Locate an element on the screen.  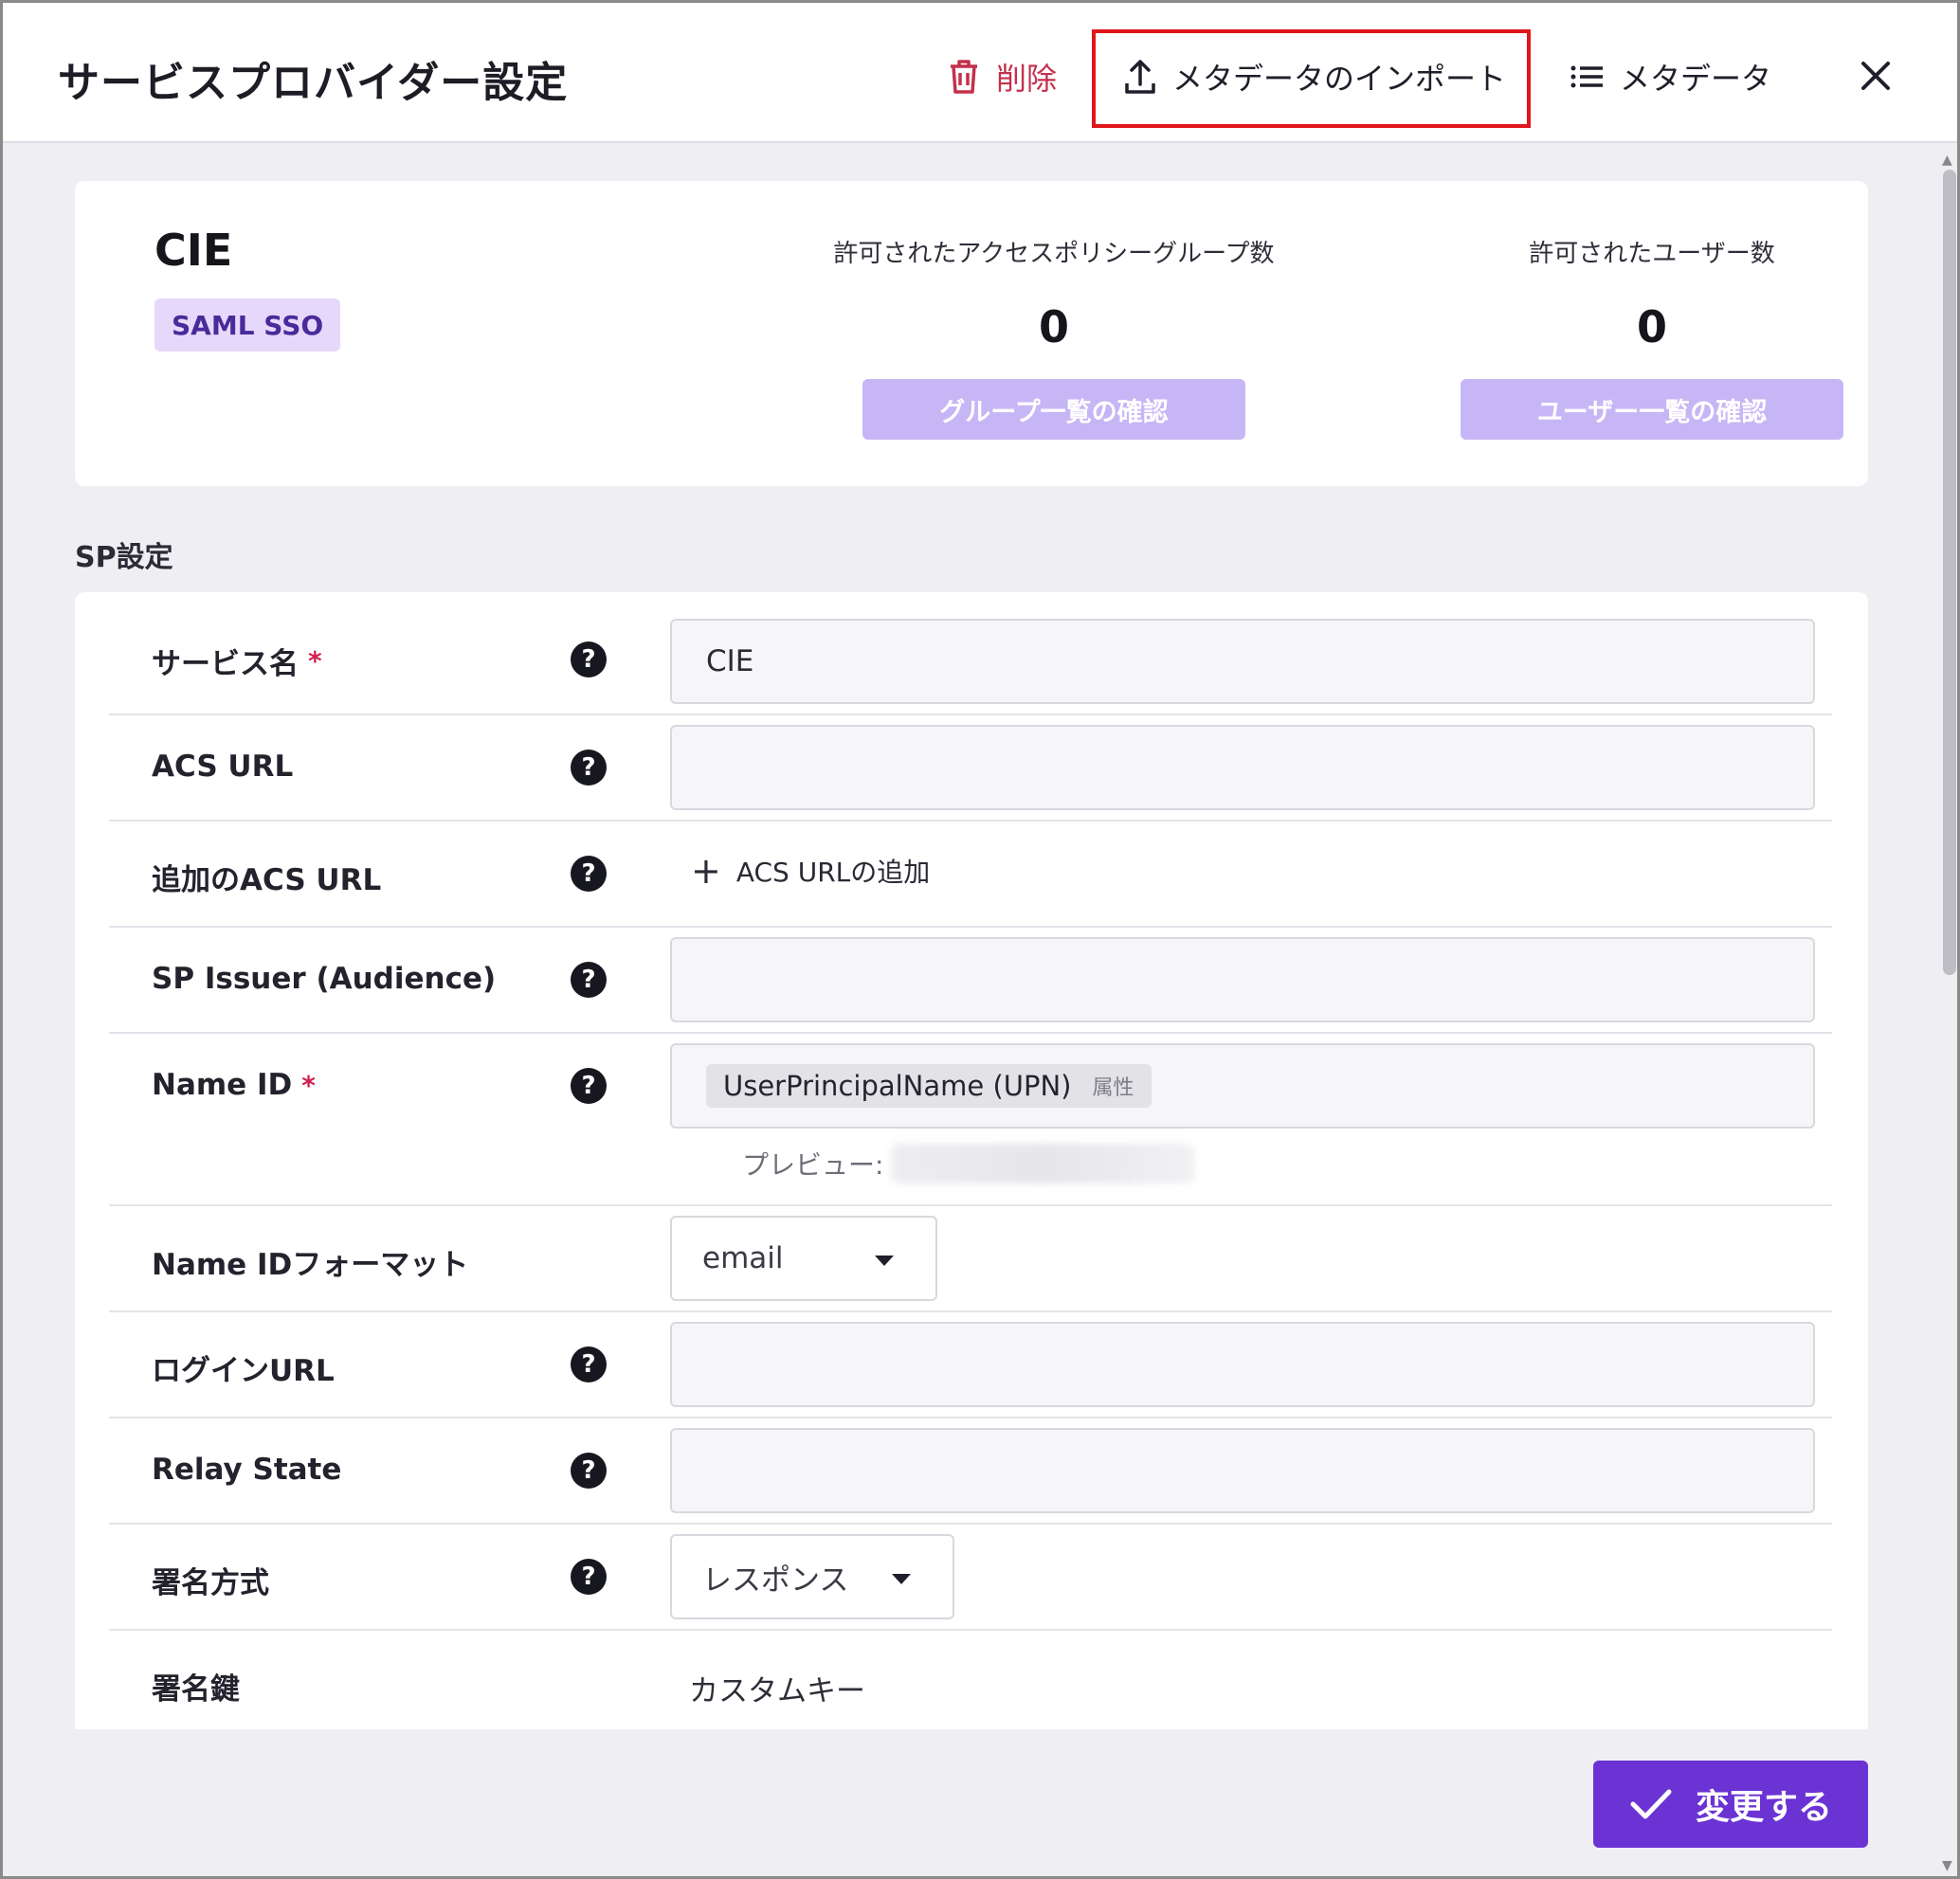
close-icon is located at coordinates (1875, 76).